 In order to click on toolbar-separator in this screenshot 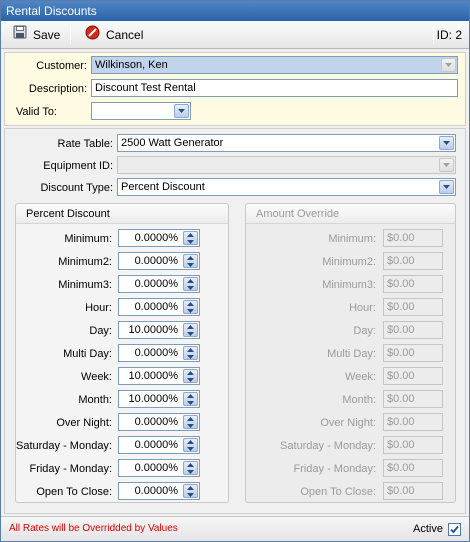, I will do `click(433, 35)`.